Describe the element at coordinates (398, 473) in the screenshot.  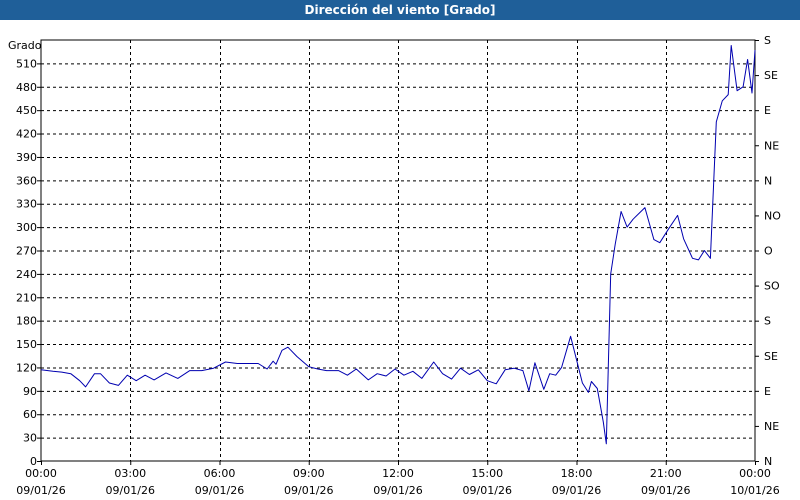
I see `x-tick-time-label: 12:00` at that location.